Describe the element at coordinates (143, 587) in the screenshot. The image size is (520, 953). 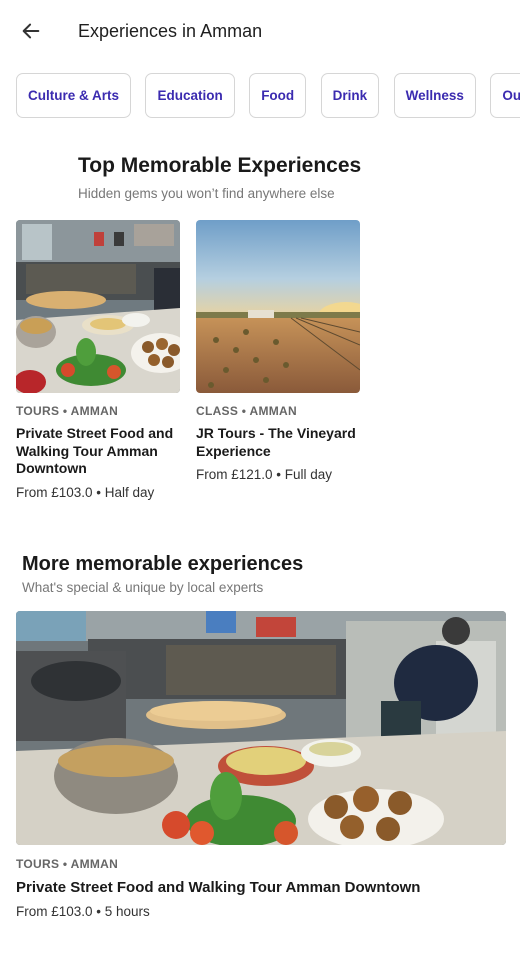
I see `more-section-subtitle: What's special & unique by local experts` at that location.